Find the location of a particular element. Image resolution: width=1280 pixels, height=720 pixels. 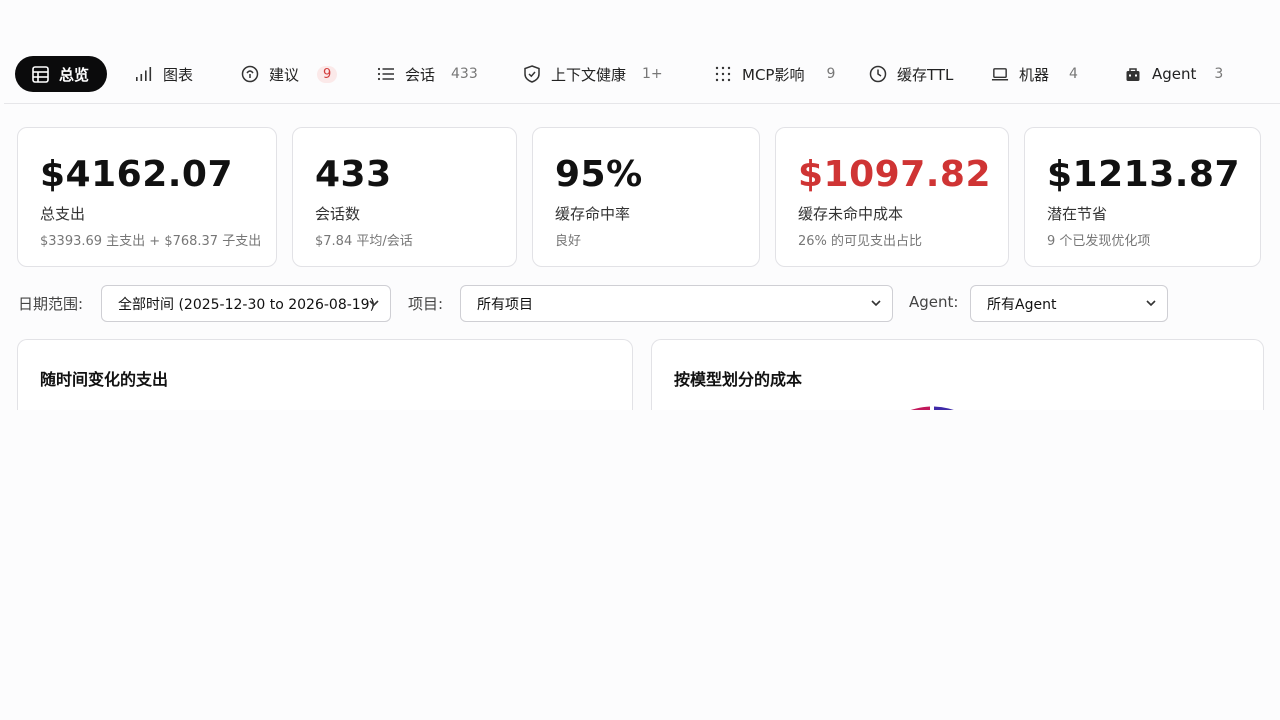

stat-value: $1097.82 is located at coordinates (895, 174).